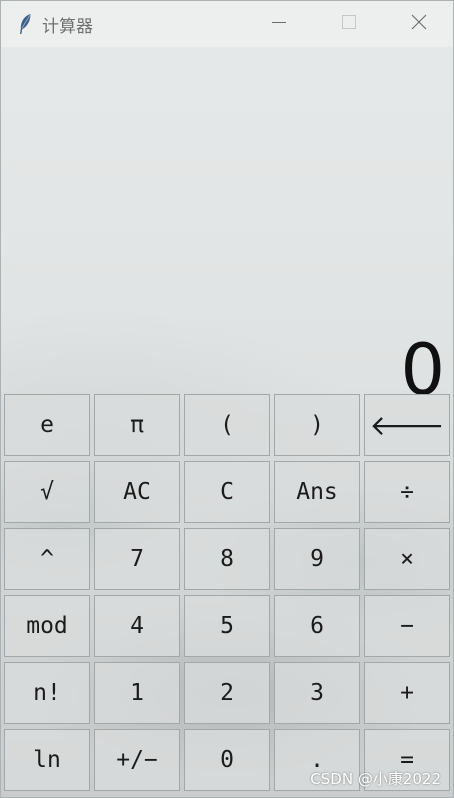  Describe the element at coordinates (137, 760) in the screenshot. I see `key-negate: +/−` at that location.